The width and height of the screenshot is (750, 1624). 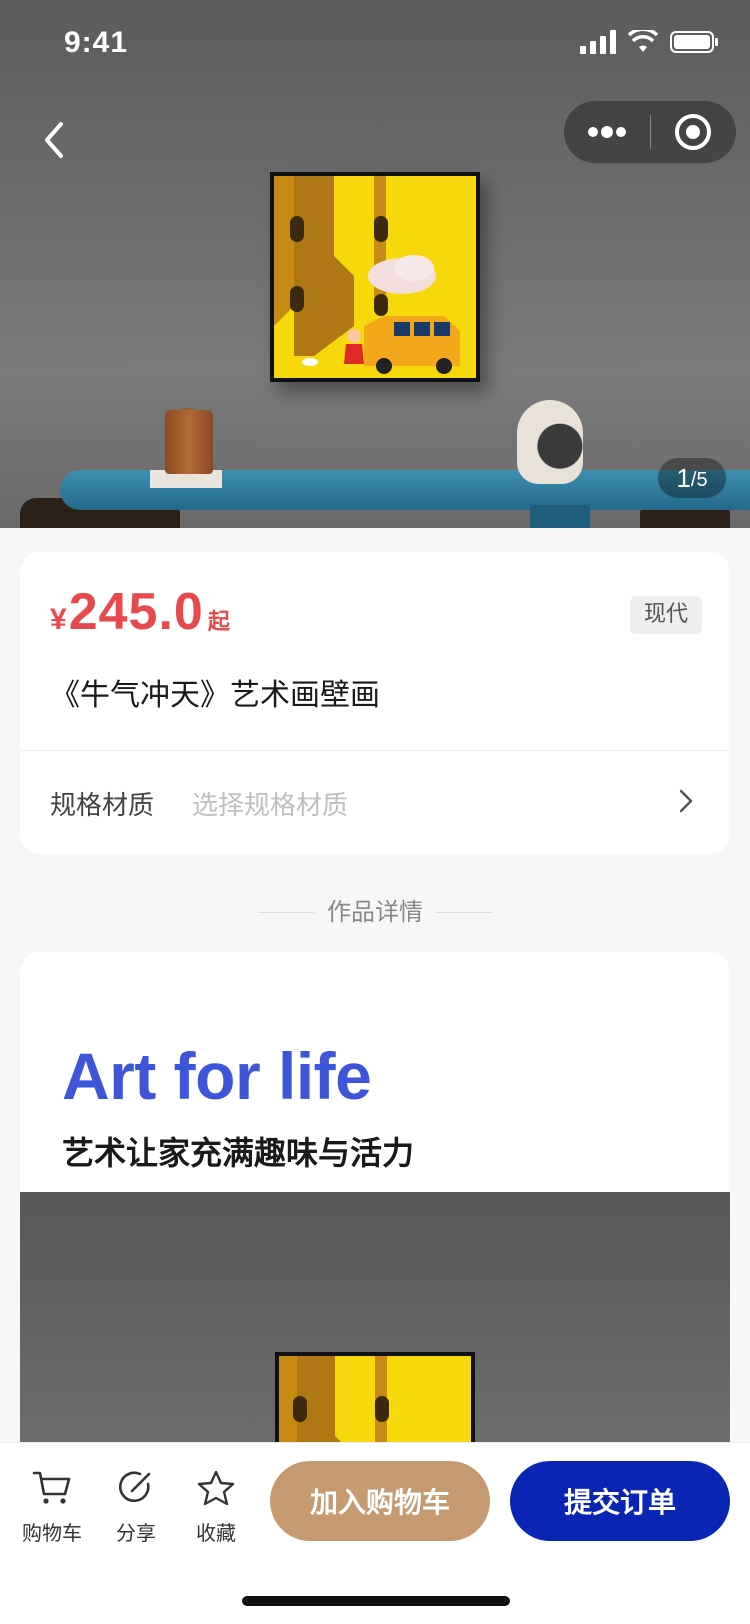 I want to click on miniprogram-capsule, so click(x=650, y=132).